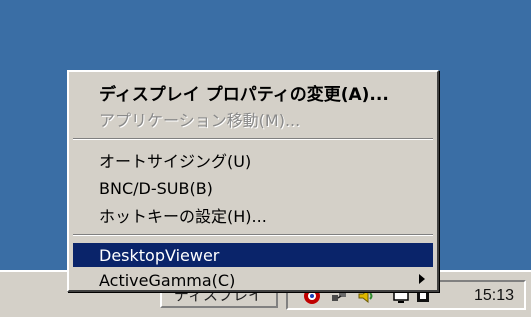 Image resolution: width=531 pixels, height=317 pixels. I want to click on menu-item-active-gamma-label: ActiveGamma(C), so click(167, 280).